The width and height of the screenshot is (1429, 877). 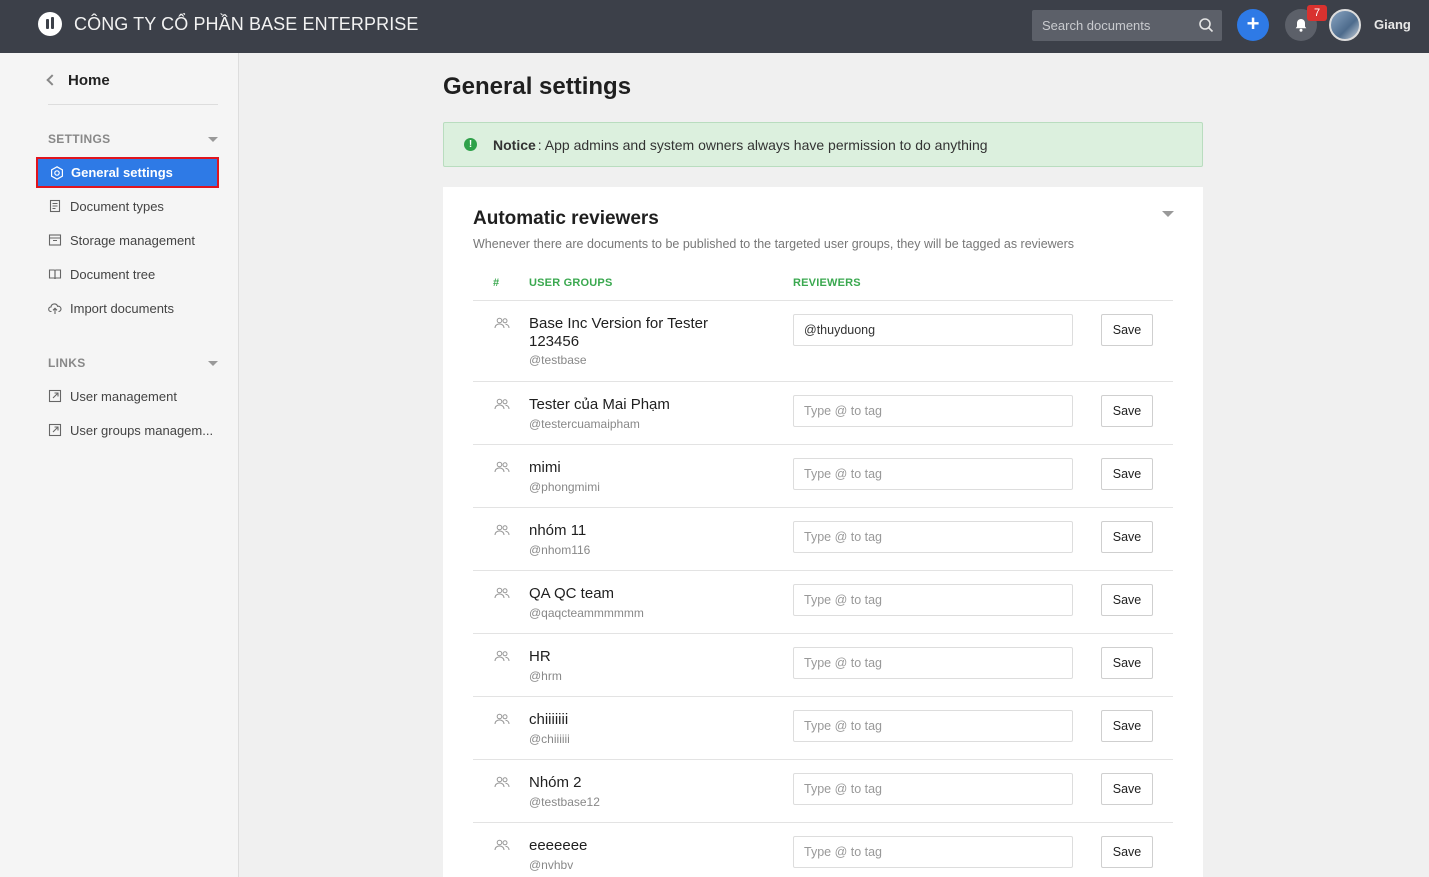 I want to click on column-header-index: #, so click(x=496, y=283).